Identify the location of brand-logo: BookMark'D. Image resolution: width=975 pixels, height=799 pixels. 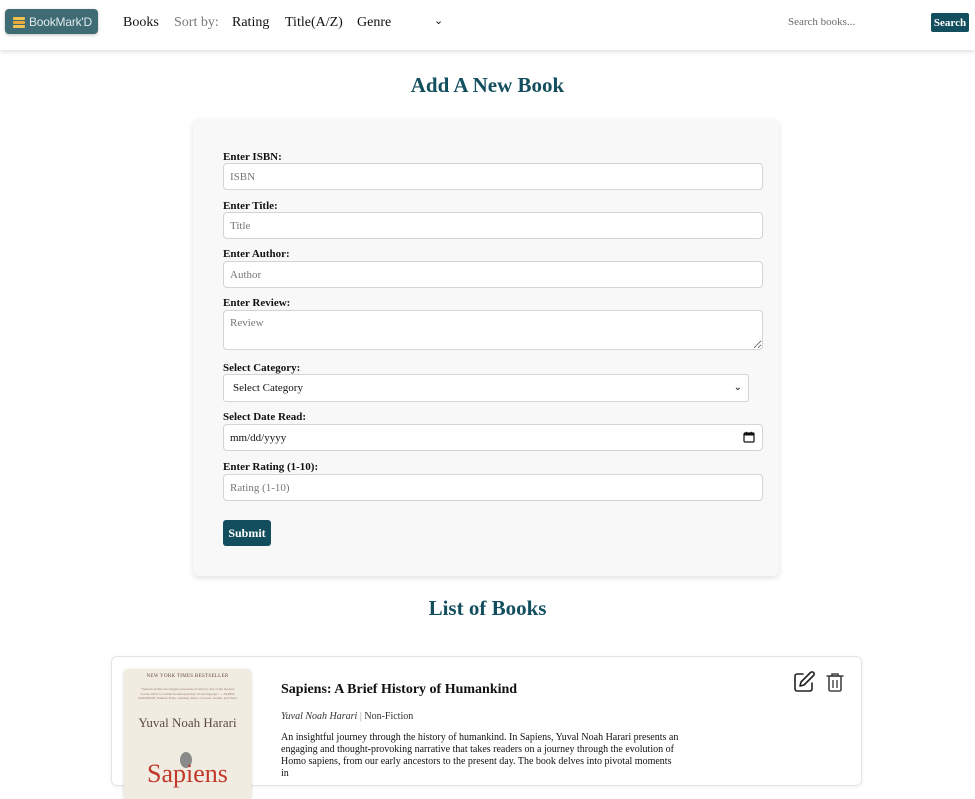
(51, 21).